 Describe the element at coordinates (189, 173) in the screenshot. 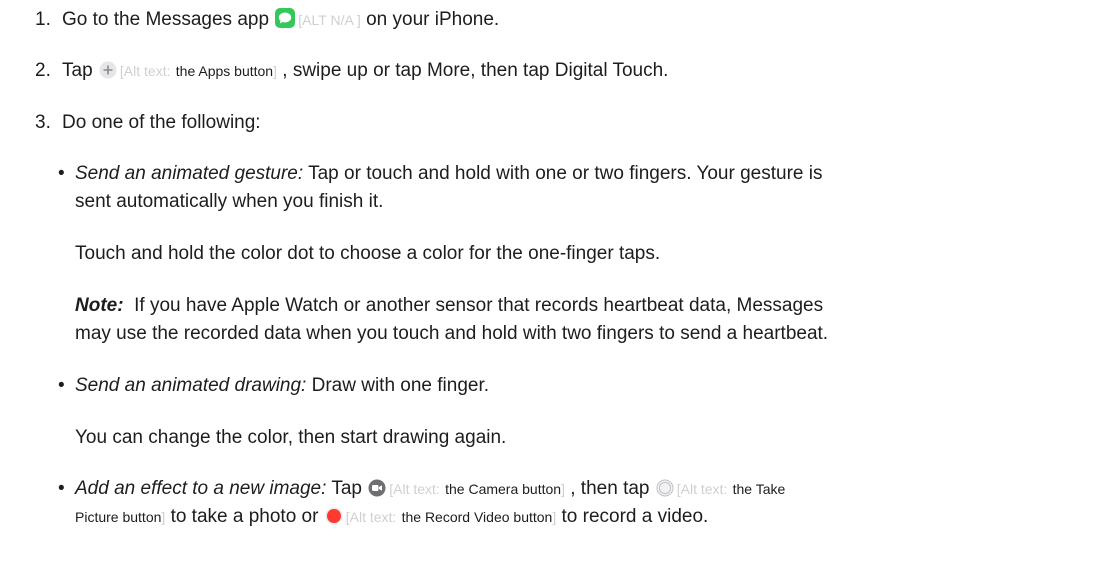

I see `bullet-label: Send an animated gesture:` at that location.